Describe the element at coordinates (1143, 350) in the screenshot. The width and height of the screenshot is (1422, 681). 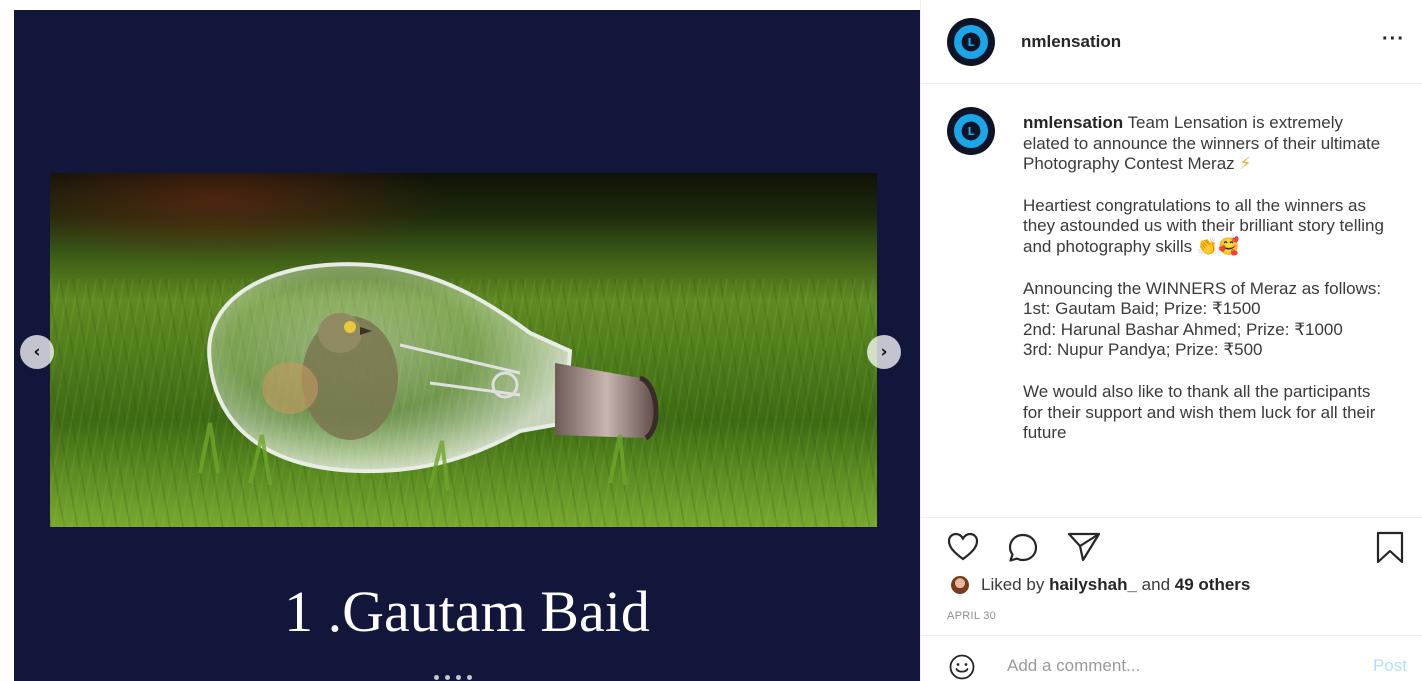
I see `caption-winner-3: 3rd: Nupur Pandya; Prize: ₹500` at that location.